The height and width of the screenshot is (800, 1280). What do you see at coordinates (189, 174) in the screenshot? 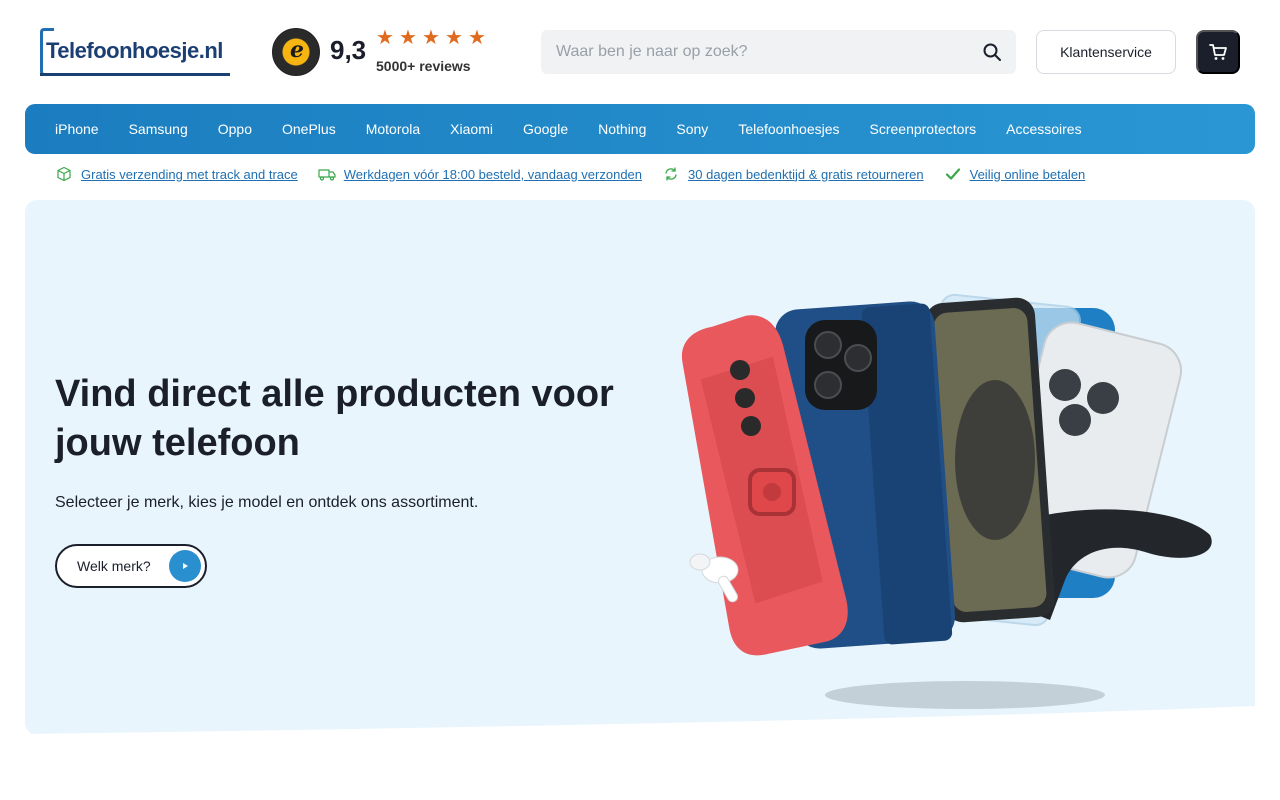
I see `usp-link-shipping: Gratis verzending met track and trace` at bounding box center [189, 174].